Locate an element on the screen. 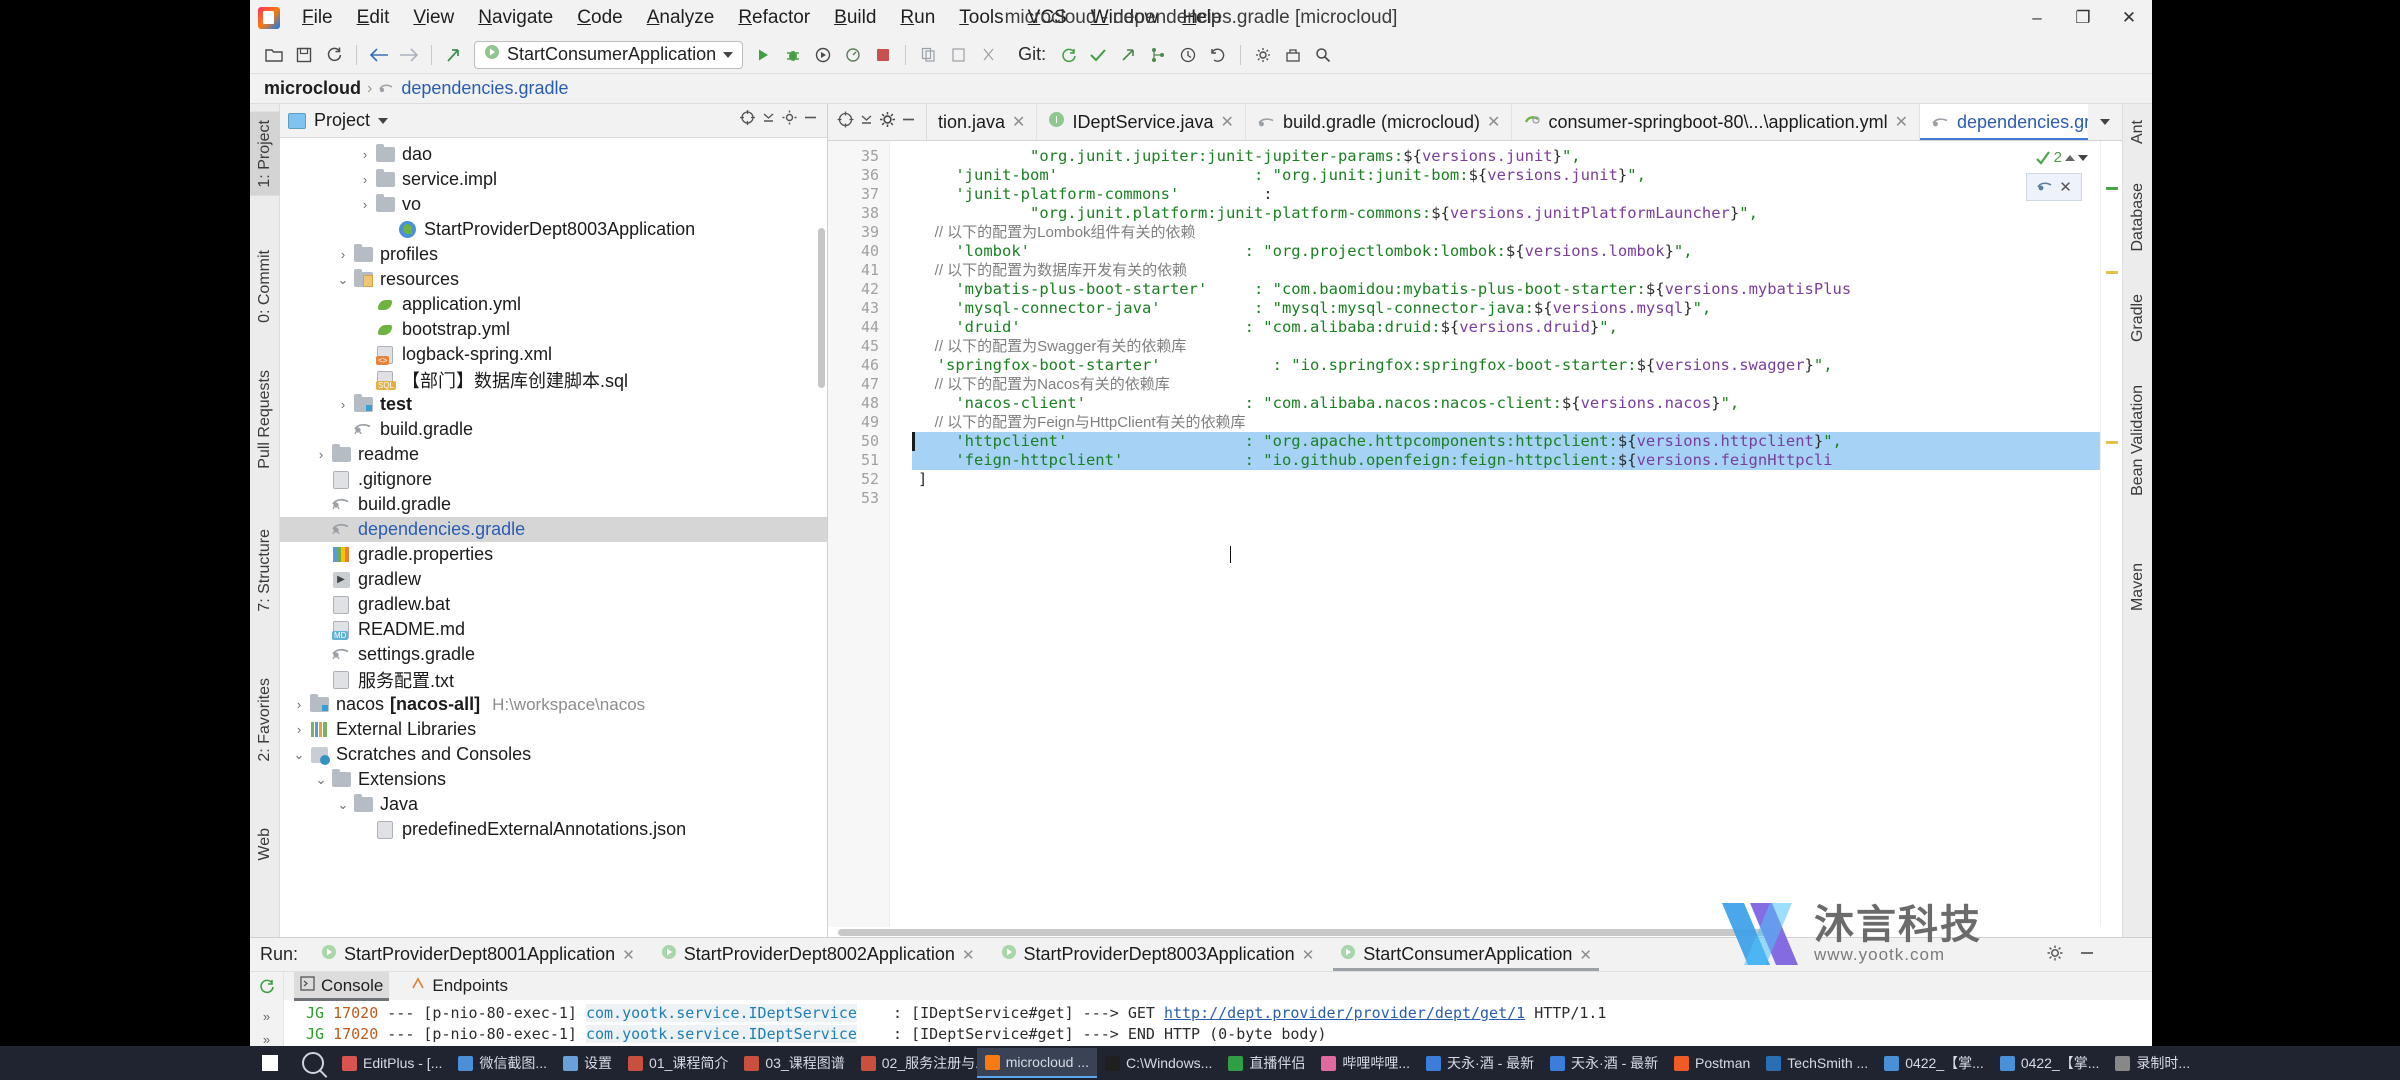 Image resolution: width=2400 pixels, height=1080 pixels. tree-item: ›bootstrap.yml is located at coordinates (553, 329).